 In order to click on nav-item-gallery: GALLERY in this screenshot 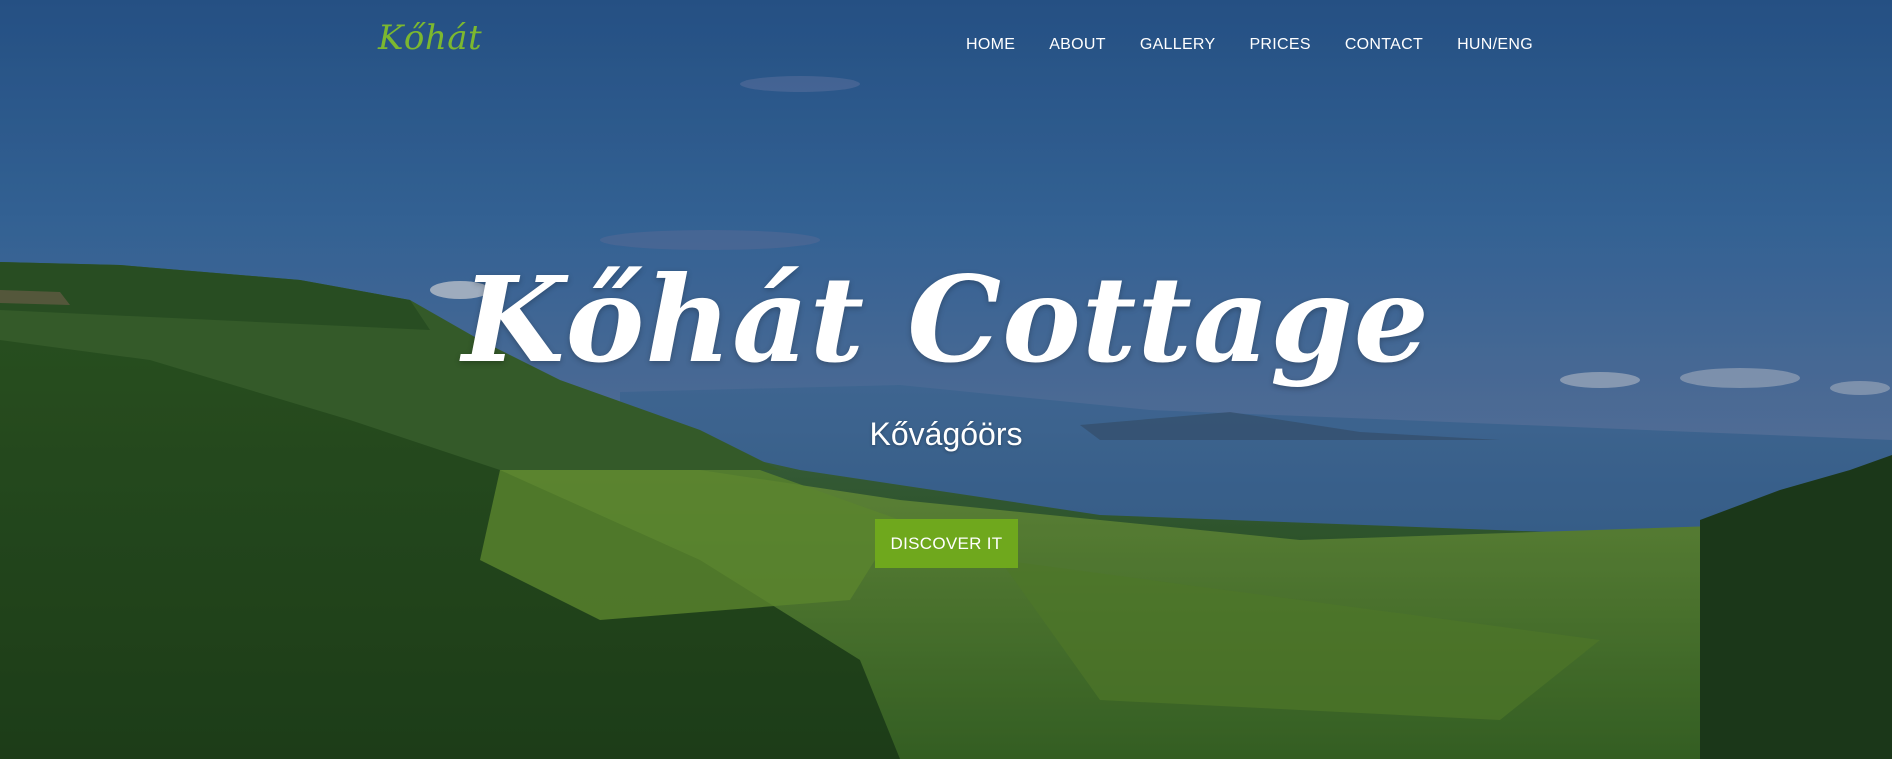, I will do `click(1178, 45)`.